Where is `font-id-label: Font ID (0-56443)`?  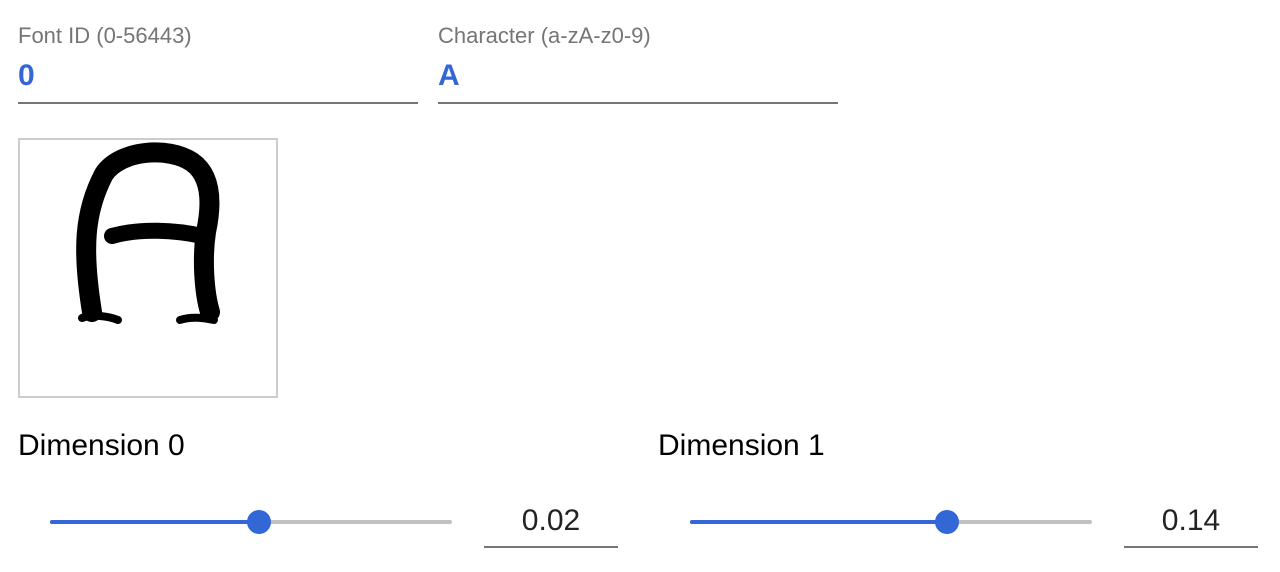
font-id-label: Font ID (0-56443) is located at coordinates (105, 35).